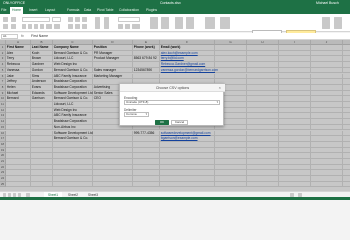 This screenshot has width=350, height=240. Describe the element at coordinates (129, 19) in the screenshot. I see `number-format-select` at that location.